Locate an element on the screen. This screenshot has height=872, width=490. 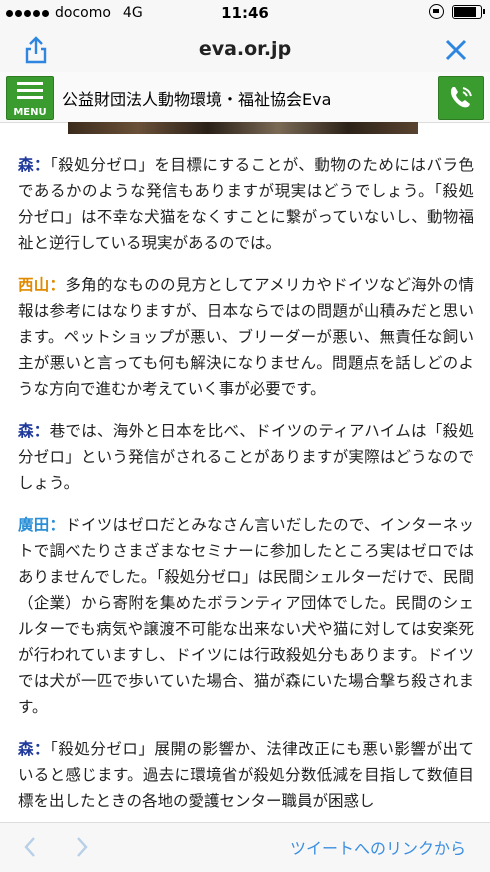
status-right is located at coordinates (457, 11).